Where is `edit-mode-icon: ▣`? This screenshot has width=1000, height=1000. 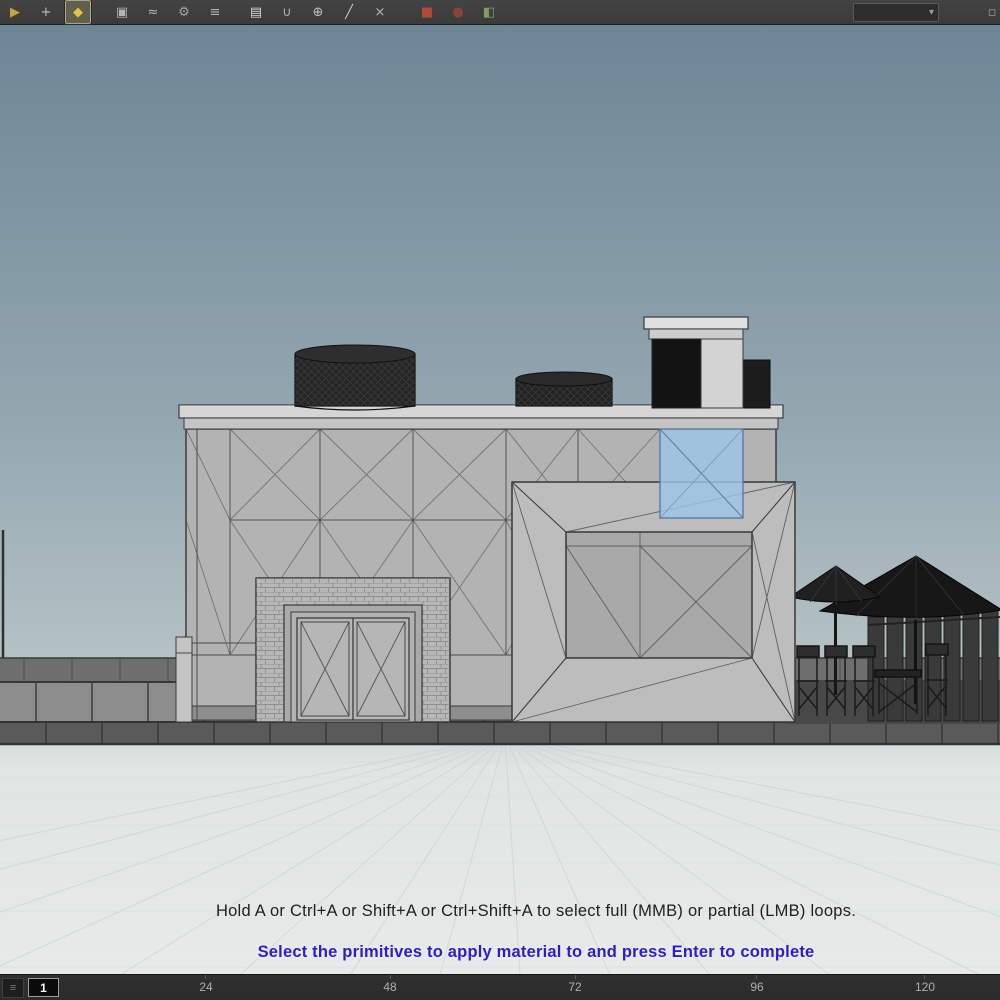
edit-mode-icon: ▣ is located at coordinates (122, 12).